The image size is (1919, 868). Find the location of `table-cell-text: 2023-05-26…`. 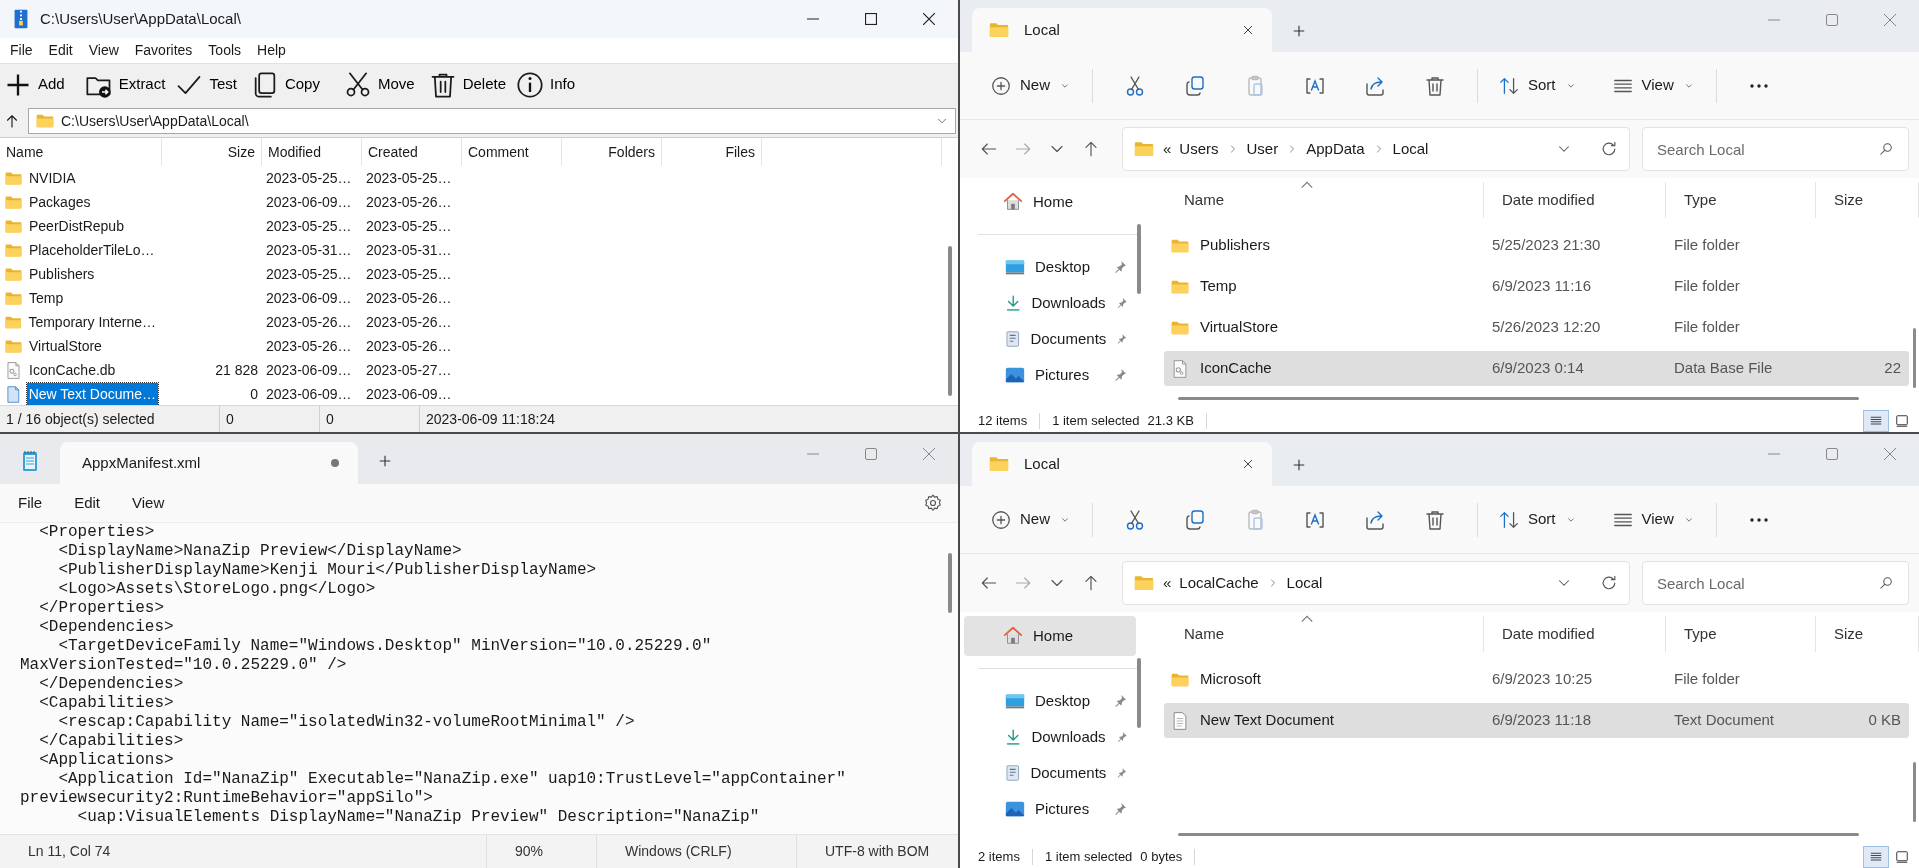

table-cell-text: 2023-05-26… is located at coordinates (409, 298).